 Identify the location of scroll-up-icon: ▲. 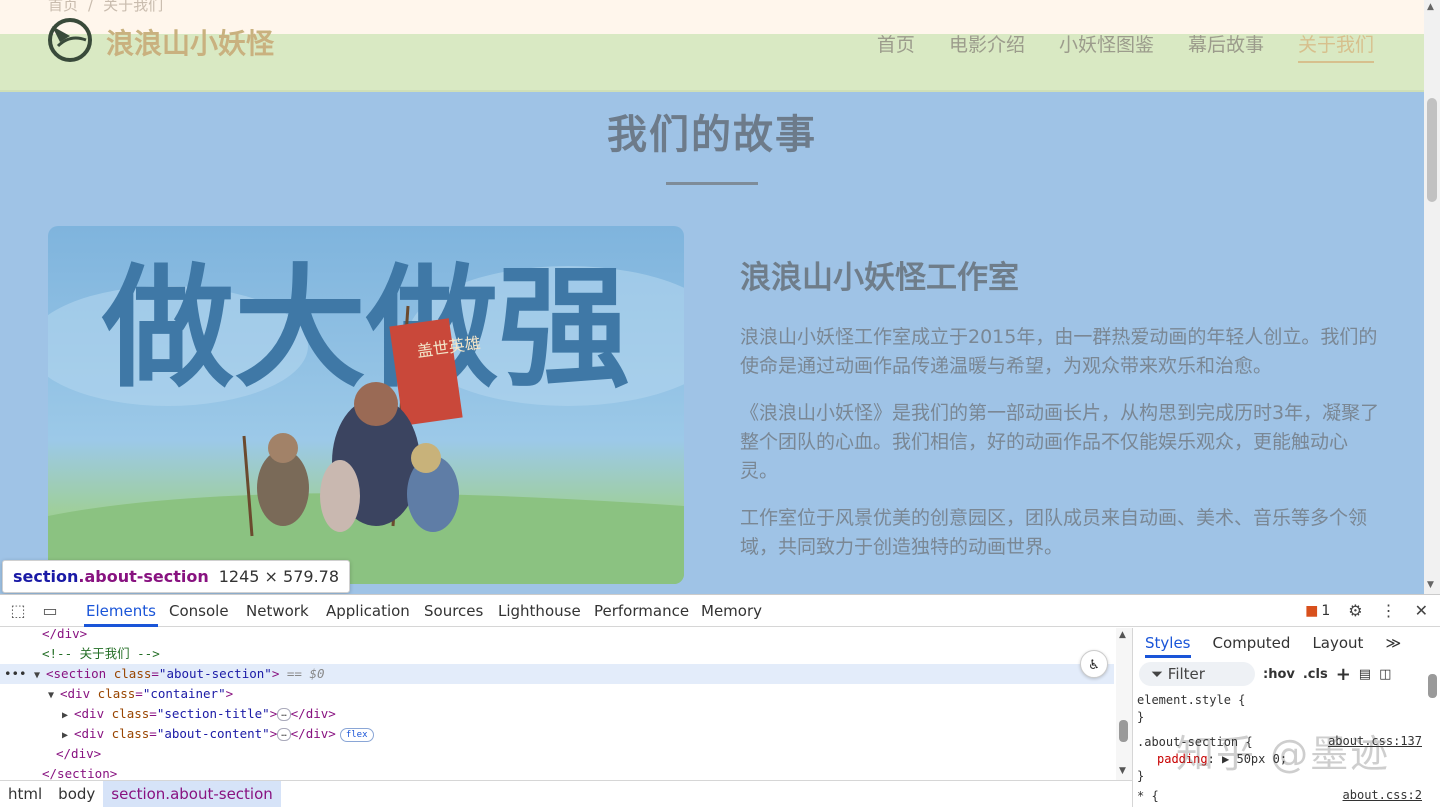
(1430, 7).